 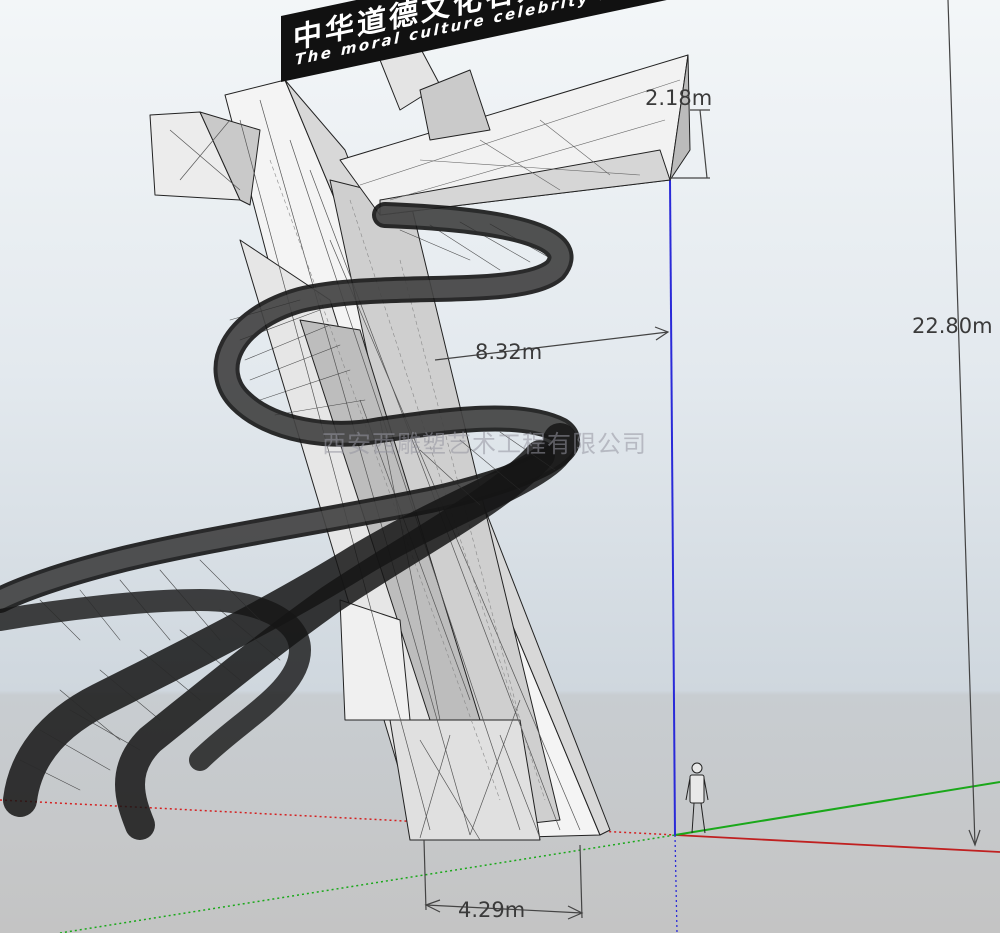 I want to click on sculpture-arm, so click(x=515, y=126).